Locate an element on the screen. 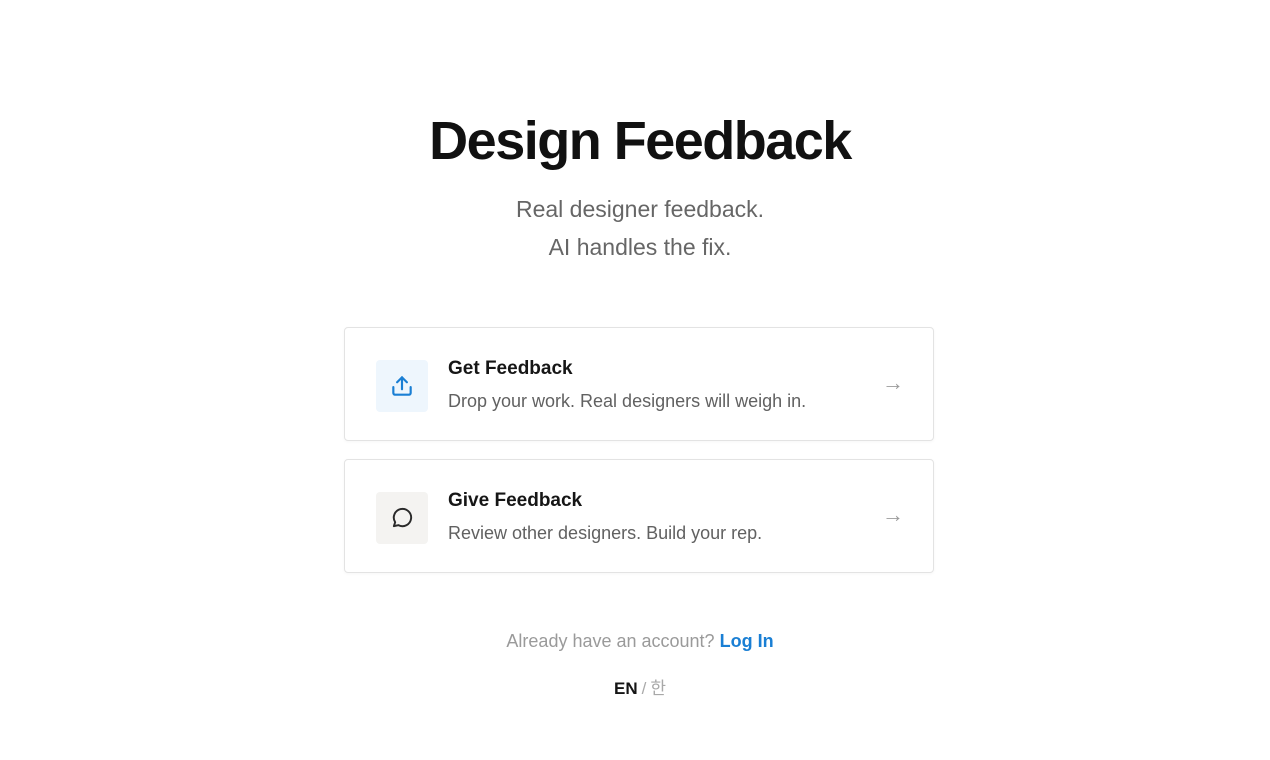 Image resolution: width=1270 pixels, height=760 pixels. subtitle-line-1: Real designer feedback. is located at coordinates (640, 209).